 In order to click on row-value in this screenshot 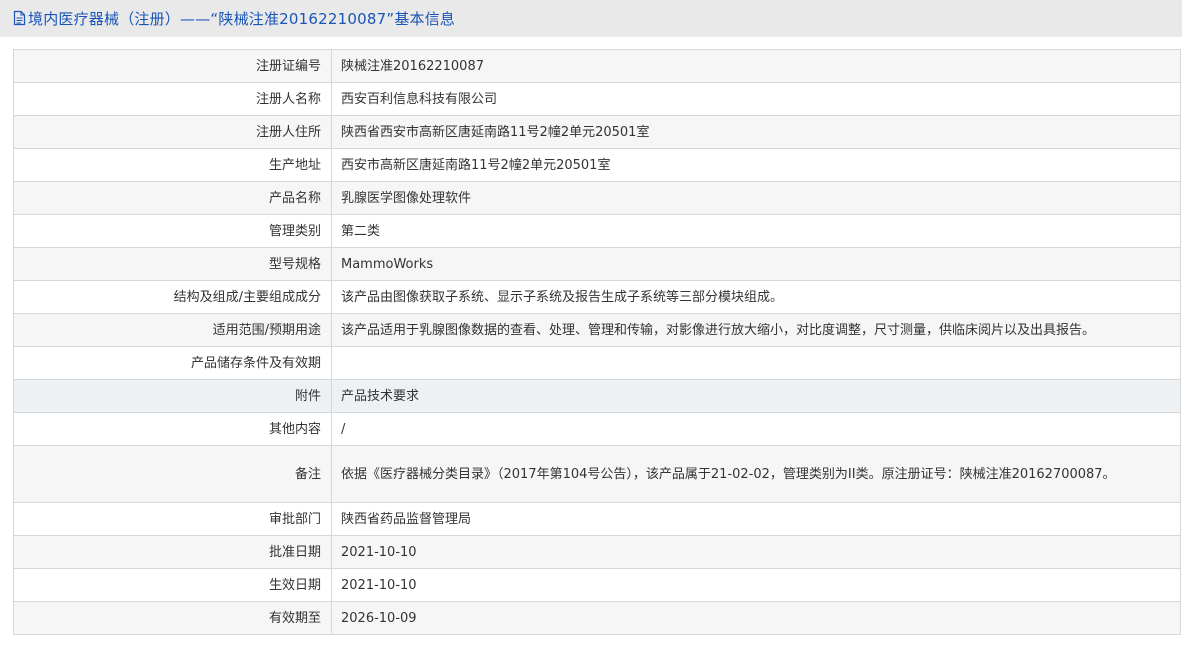, I will do `click(756, 363)`.